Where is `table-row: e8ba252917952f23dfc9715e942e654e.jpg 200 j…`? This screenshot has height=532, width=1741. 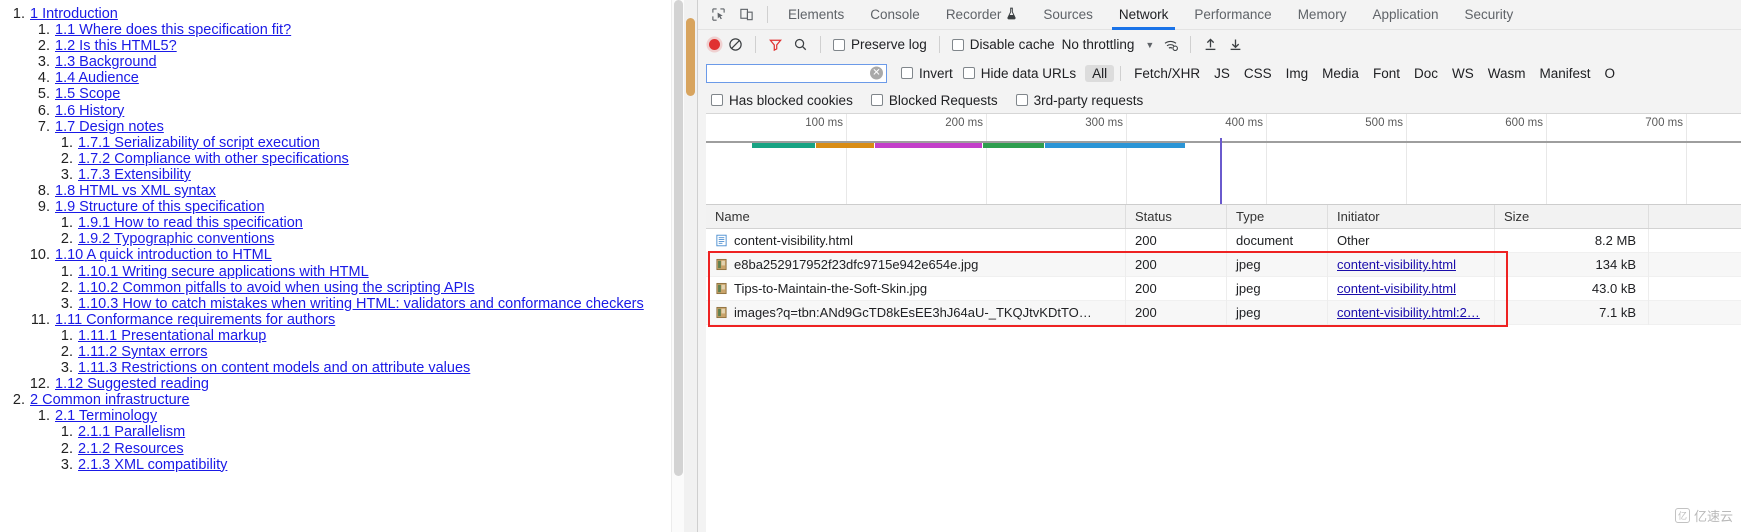
table-row: e8ba252917952f23dfc9715e942e654e.jpg 200 j… is located at coordinates (1223, 264).